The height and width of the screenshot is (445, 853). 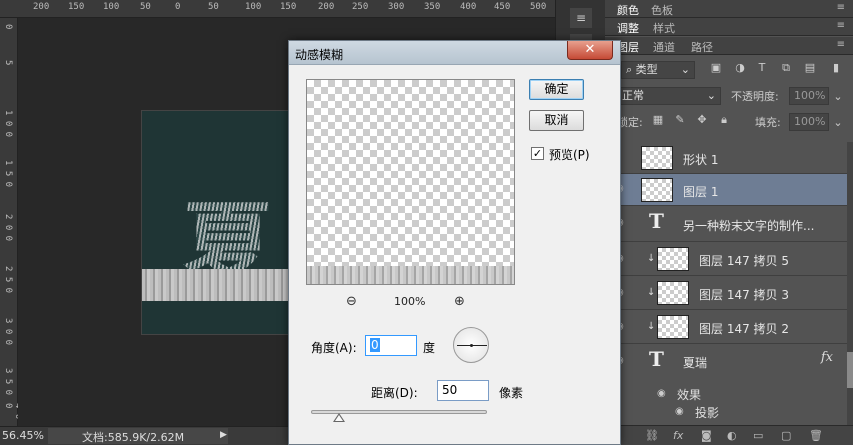 What do you see at coordinates (8, 174) in the screenshot?
I see `ruler-tick: 1 5 0` at bounding box center [8, 174].